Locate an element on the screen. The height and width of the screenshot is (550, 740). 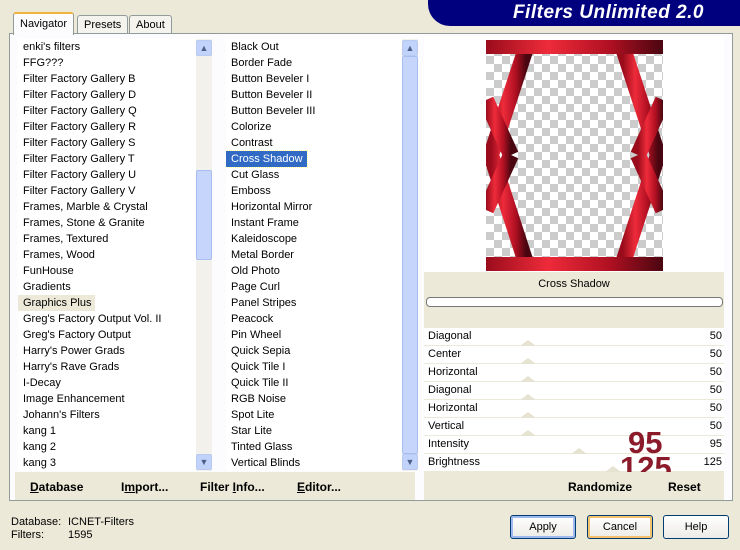
list-item: kang 3 is located at coordinates (107, 463).